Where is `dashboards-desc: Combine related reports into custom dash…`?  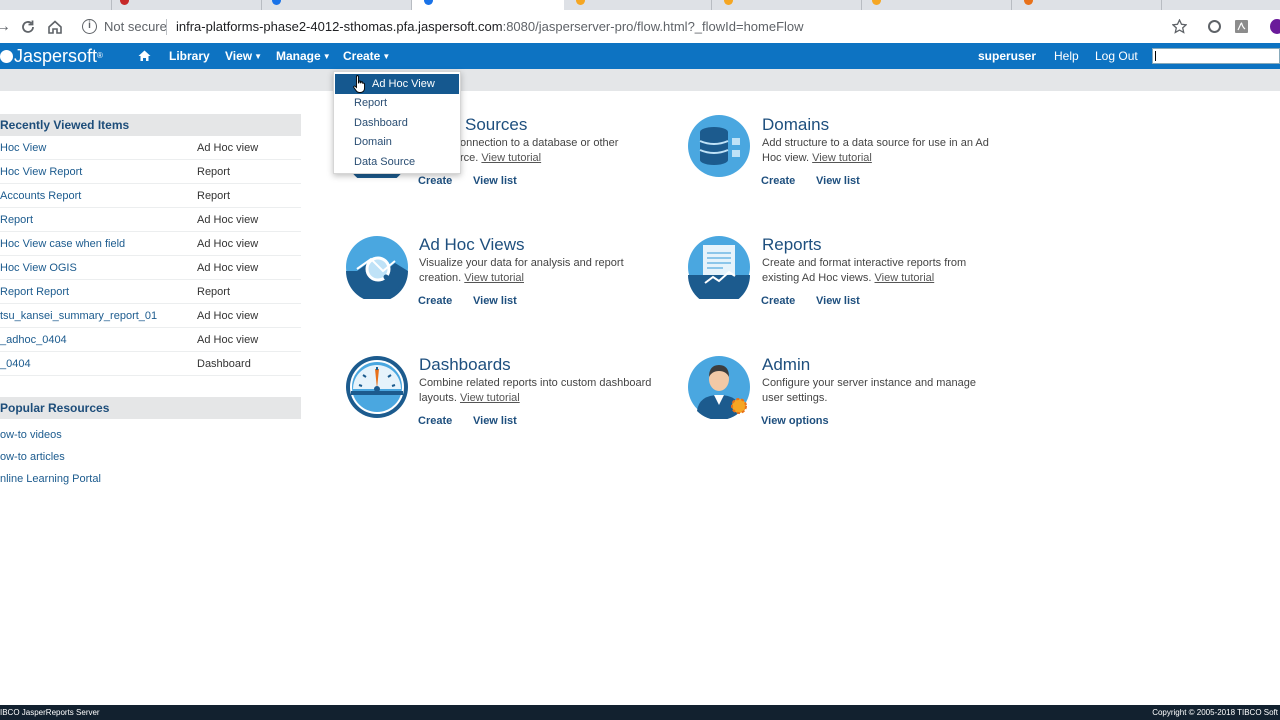 dashboards-desc: Combine related reports into custom dash… is located at coordinates (536, 391).